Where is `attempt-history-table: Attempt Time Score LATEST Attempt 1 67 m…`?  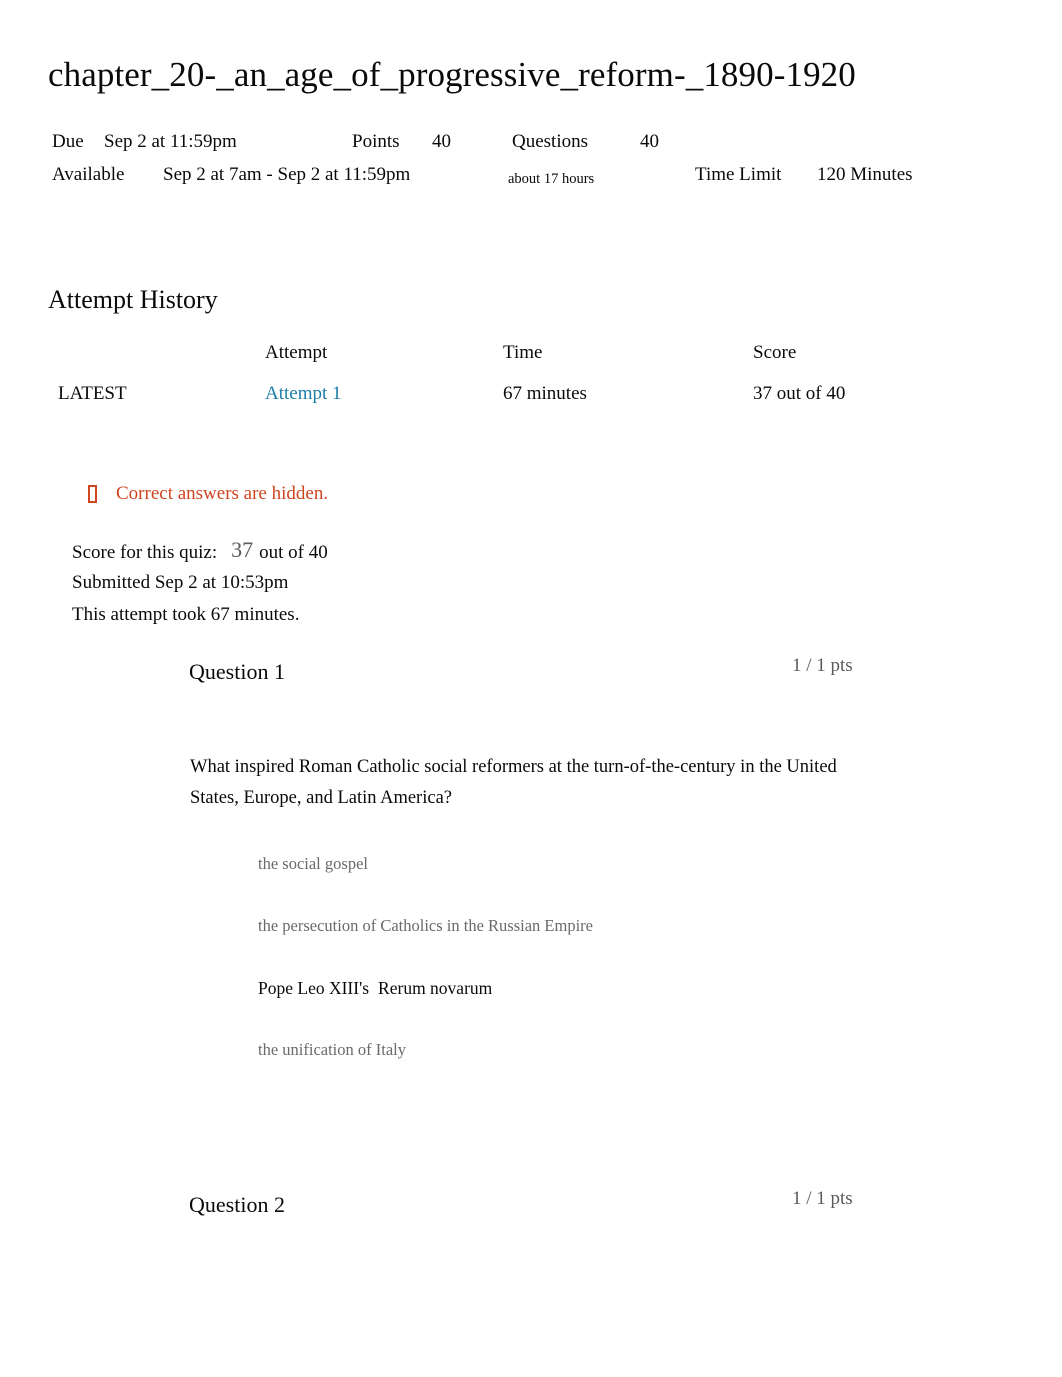
attempt-history-table: Attempt Time Score LATEST Attempt 1 67 m… is located at coordinates (502, 381).